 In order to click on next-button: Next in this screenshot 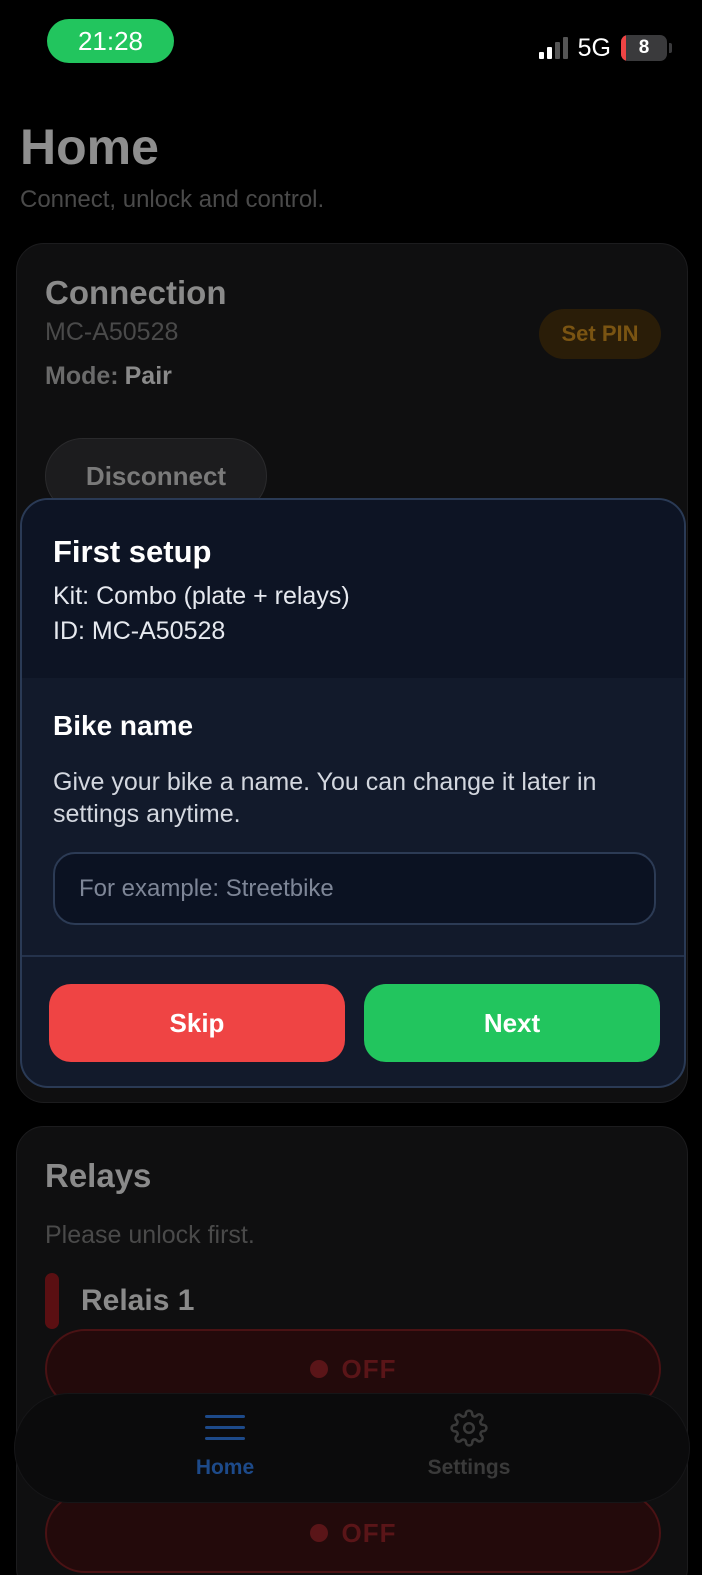, I will do `click(512, 1023)`.